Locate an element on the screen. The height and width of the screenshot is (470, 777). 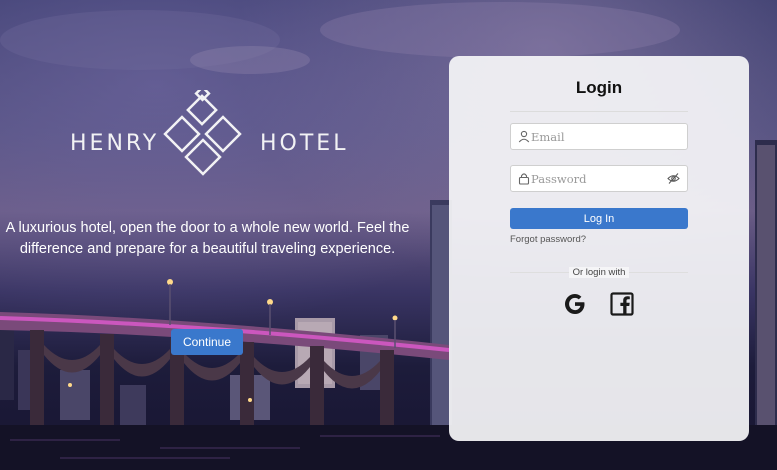
eye-slash-icon is located at coordinates (673, 178).